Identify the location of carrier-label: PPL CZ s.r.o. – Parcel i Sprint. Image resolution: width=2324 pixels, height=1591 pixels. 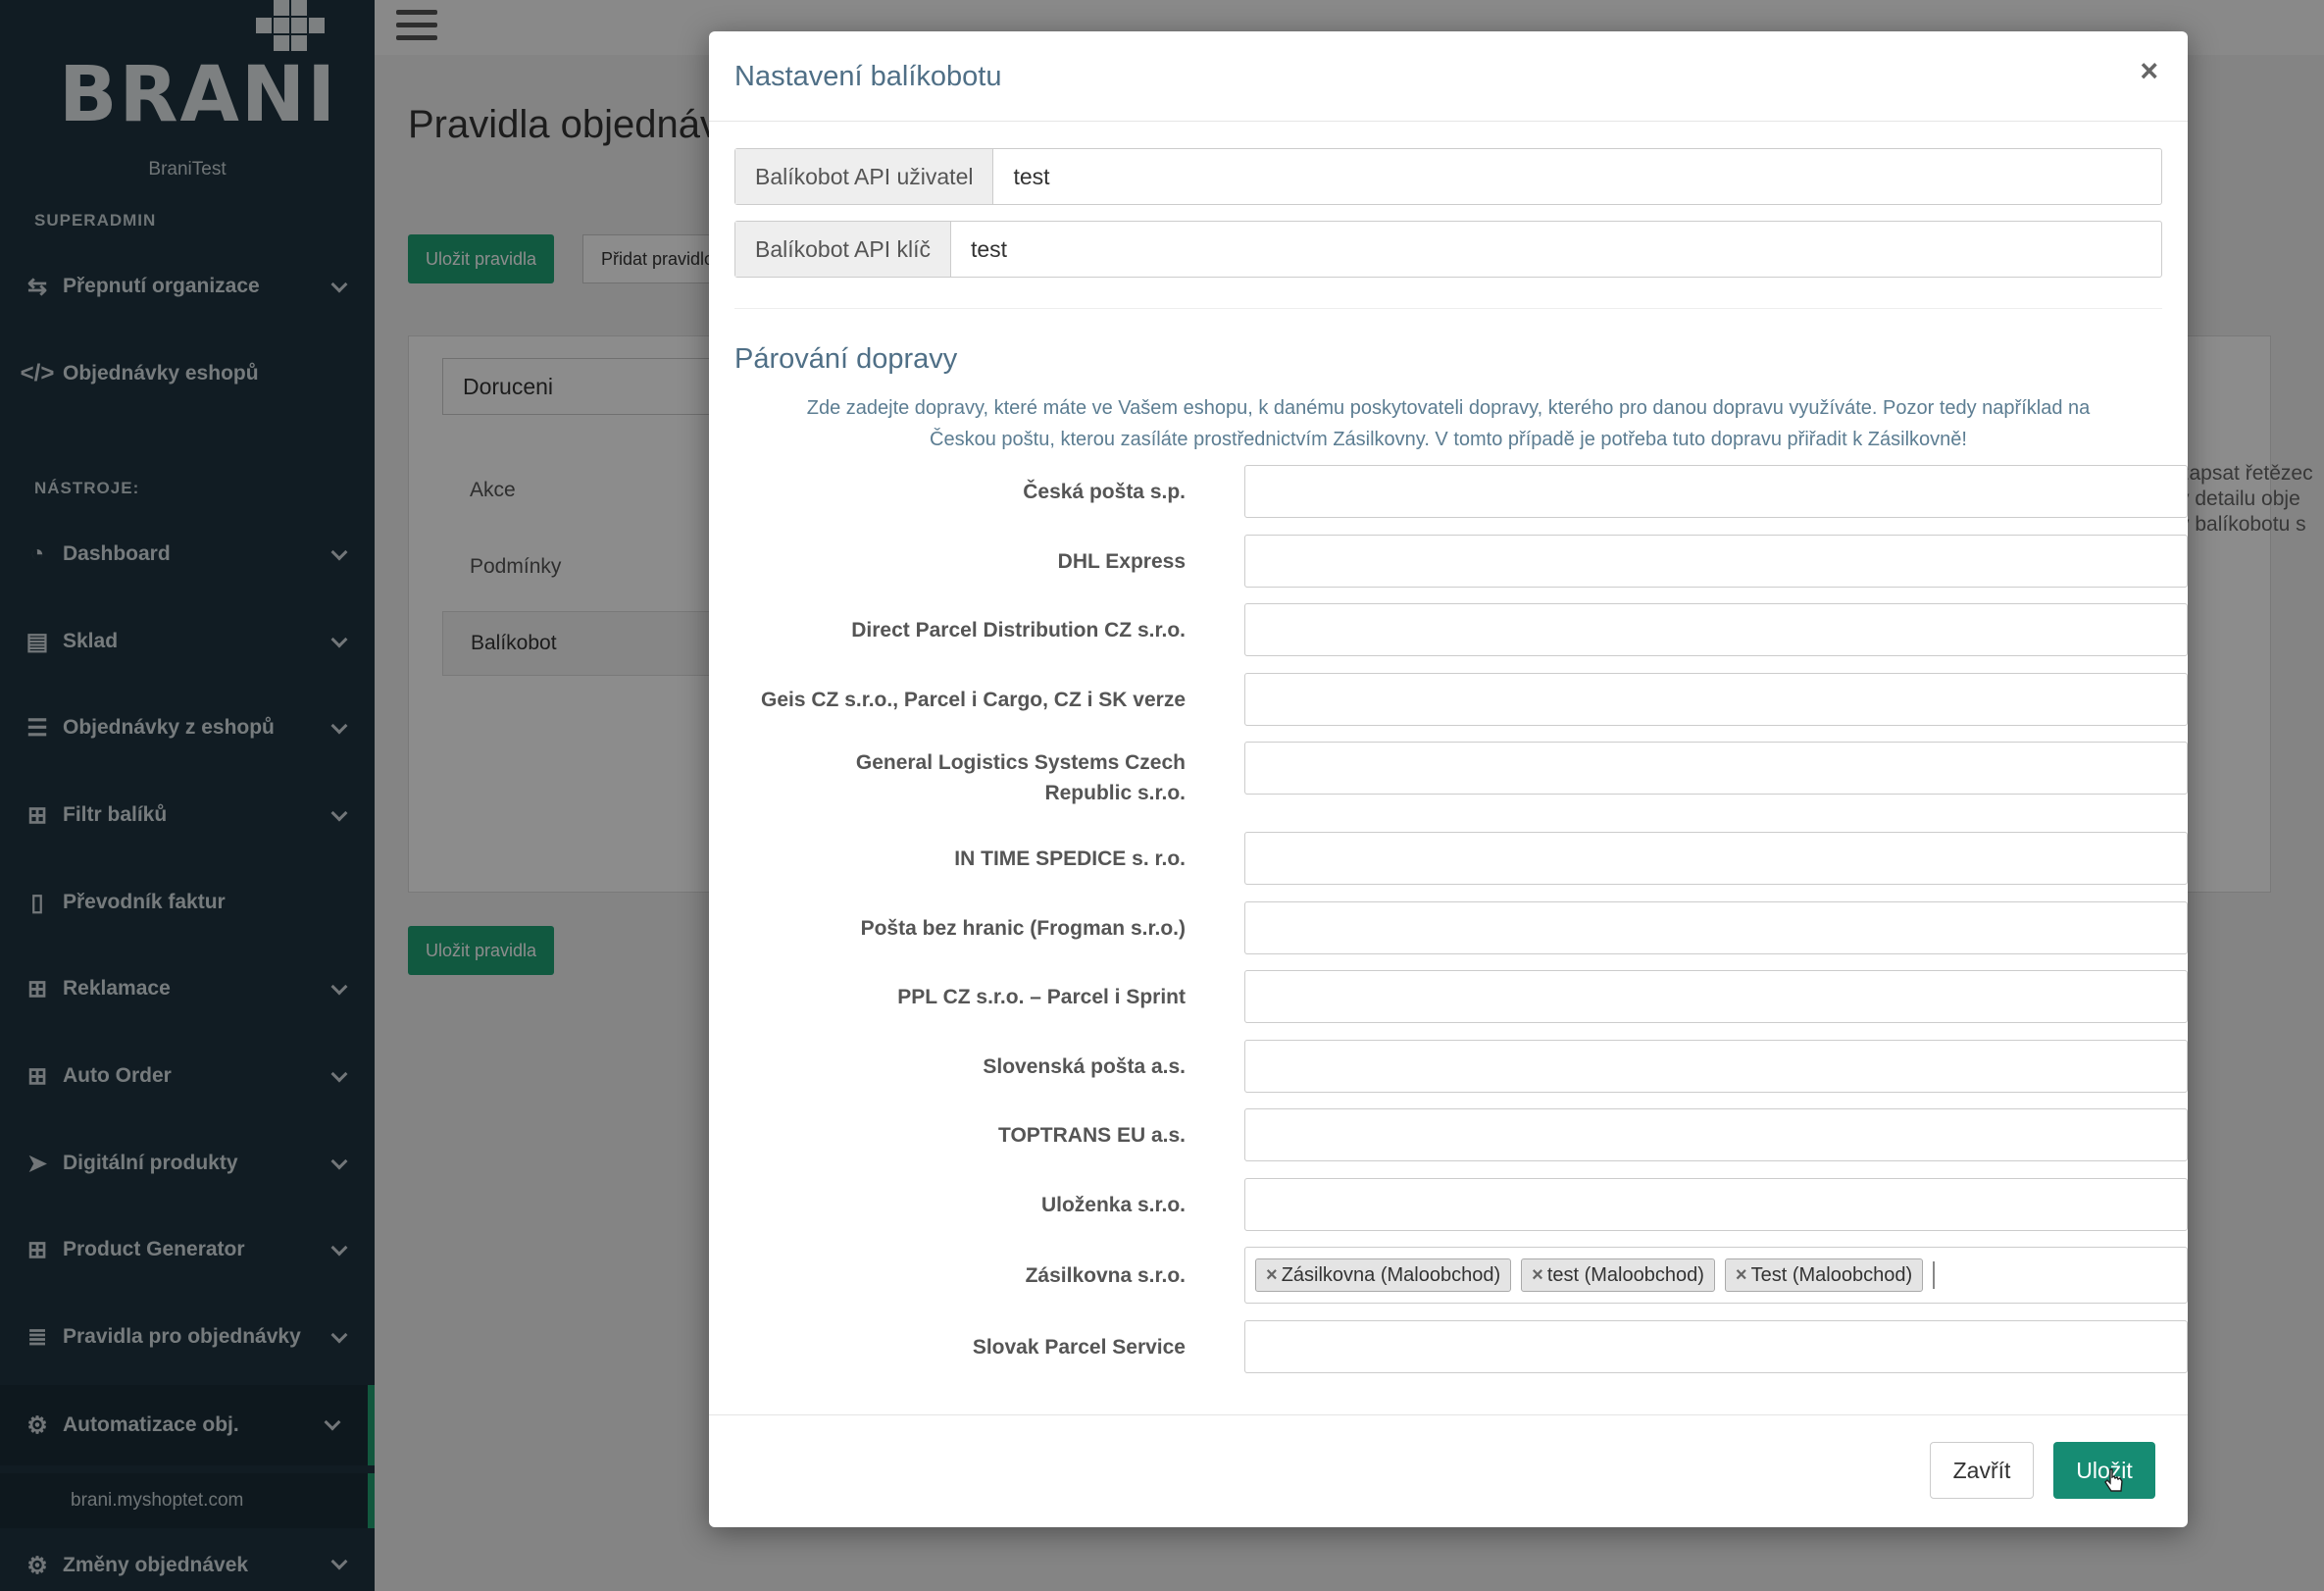
(1041, 997).